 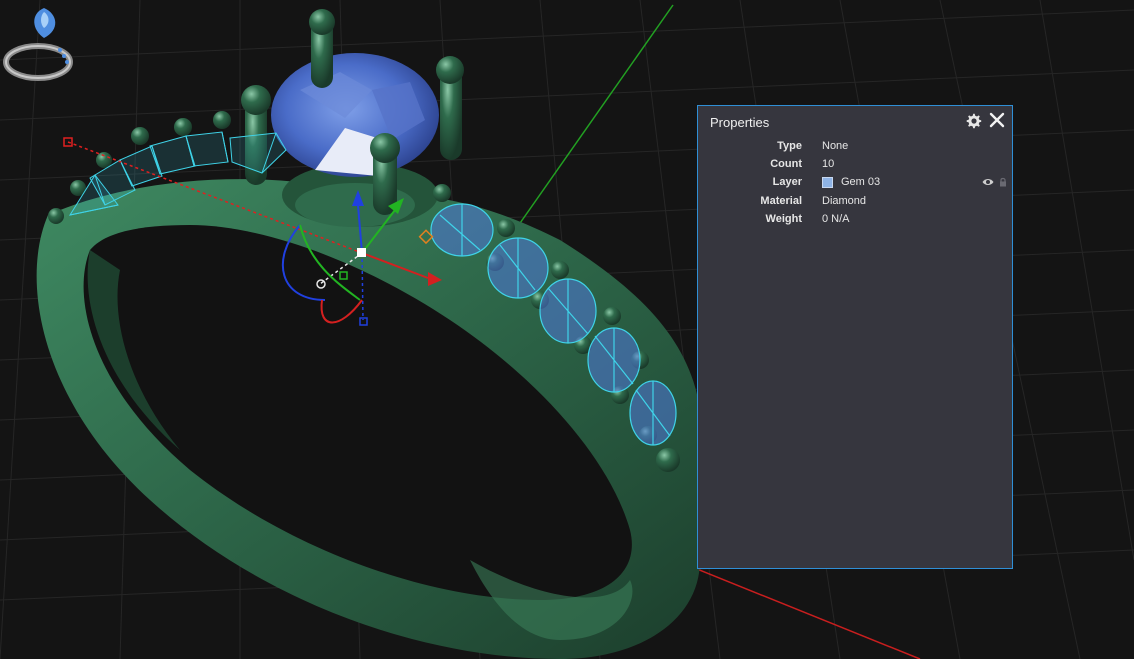 What do you see at coordinates (860, 182) in the screenshot?
I see `property-value: Gem 03` at bounding box center [860, 182].